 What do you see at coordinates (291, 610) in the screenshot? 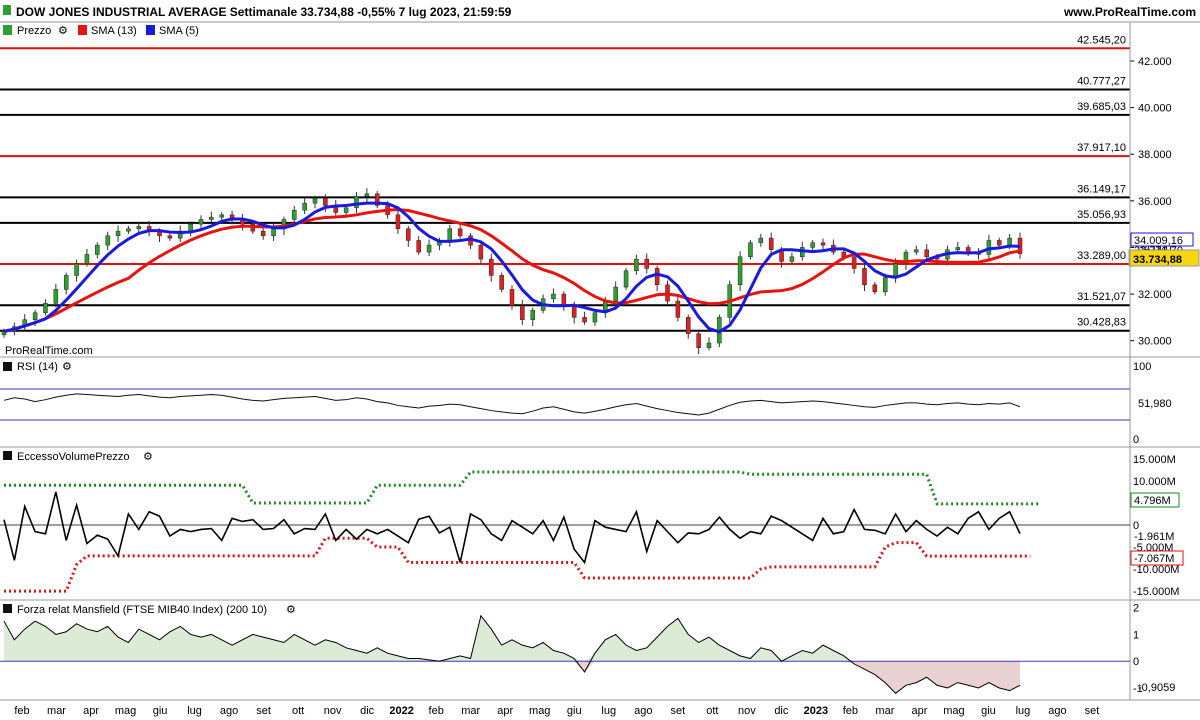
I see `mans-wrench-icon: ⚙` at bounding box center [291, 610].